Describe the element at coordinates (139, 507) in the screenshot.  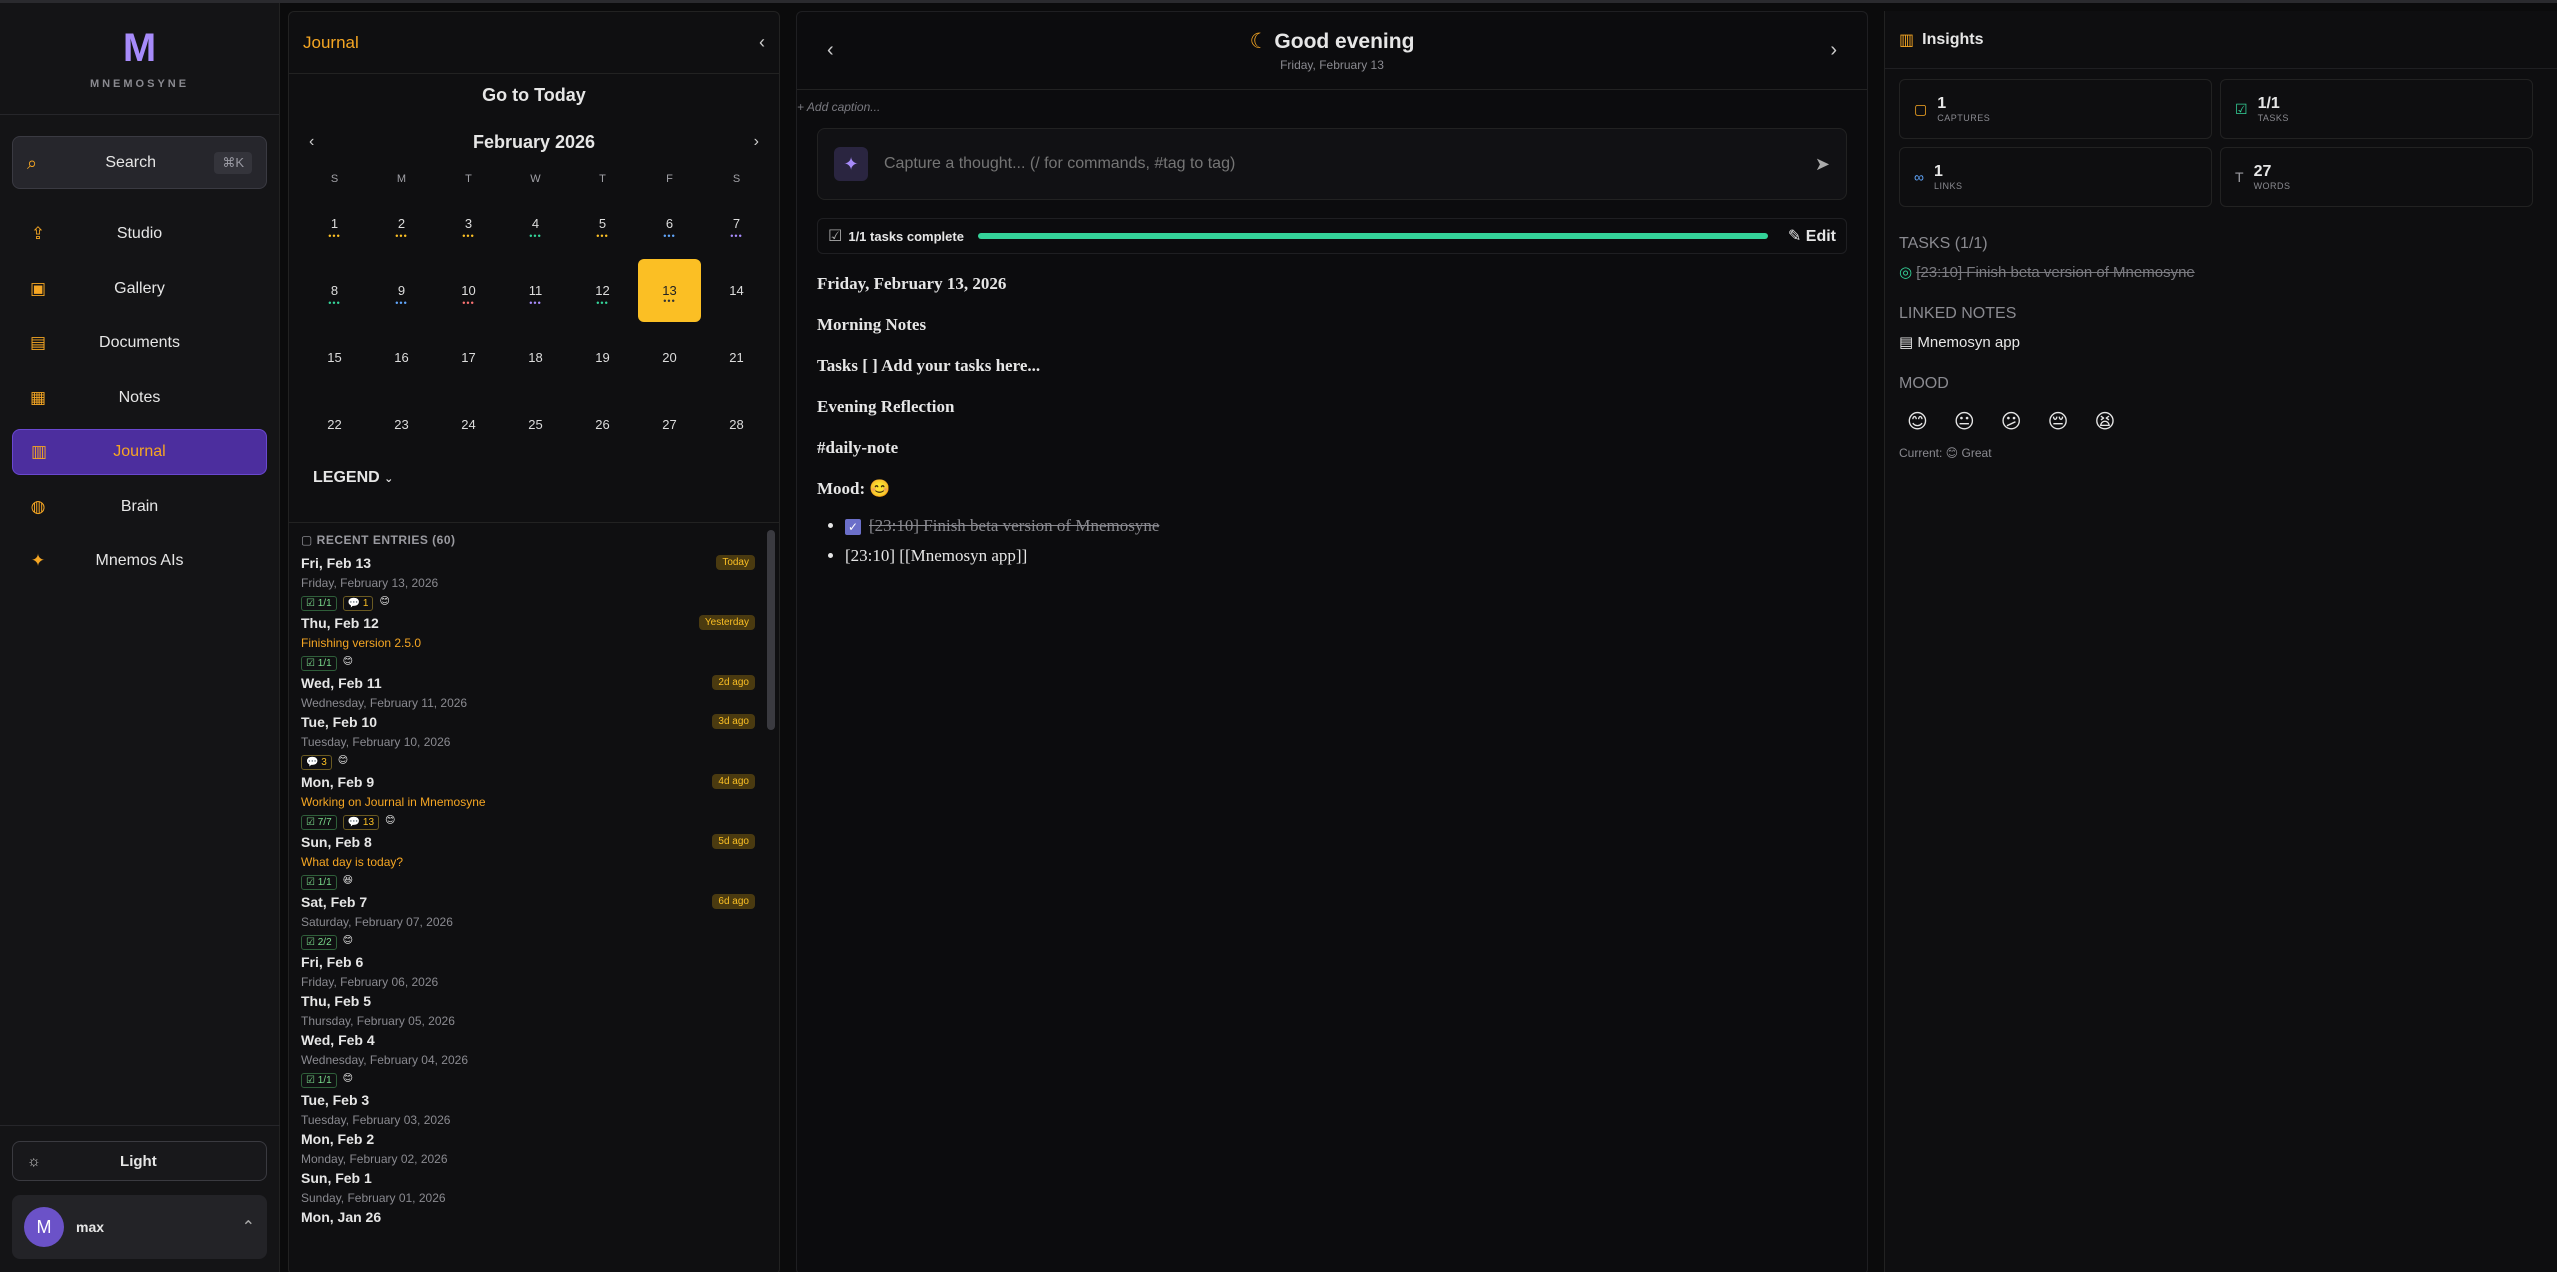
I see `nav-item-brain: ◍ Brain` at that location.